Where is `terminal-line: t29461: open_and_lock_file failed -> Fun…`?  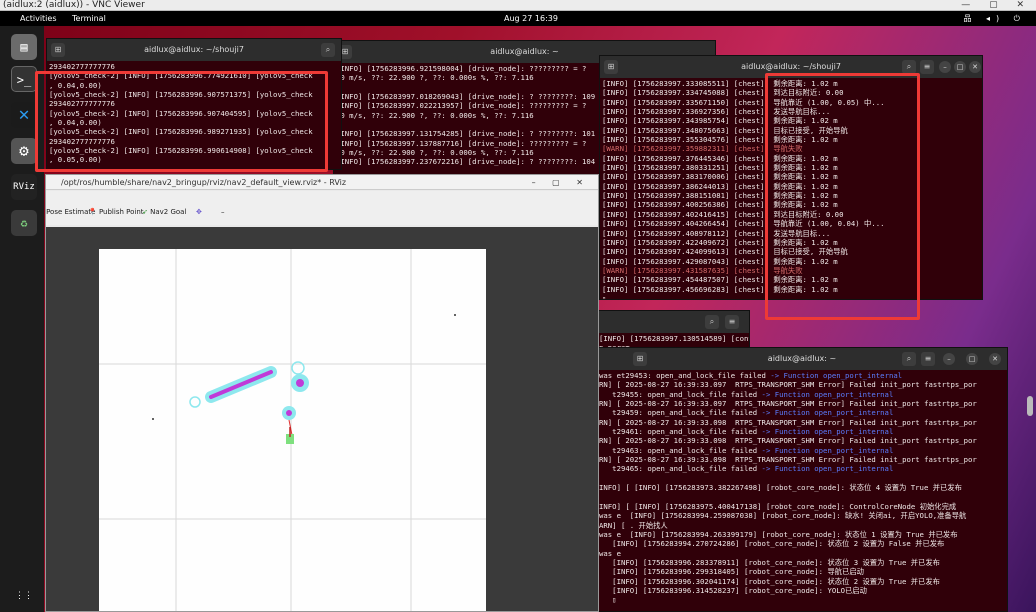 terminal-line: t29461: open_and_lock_file failed -> Fun… is located at coordinates (746, 432).